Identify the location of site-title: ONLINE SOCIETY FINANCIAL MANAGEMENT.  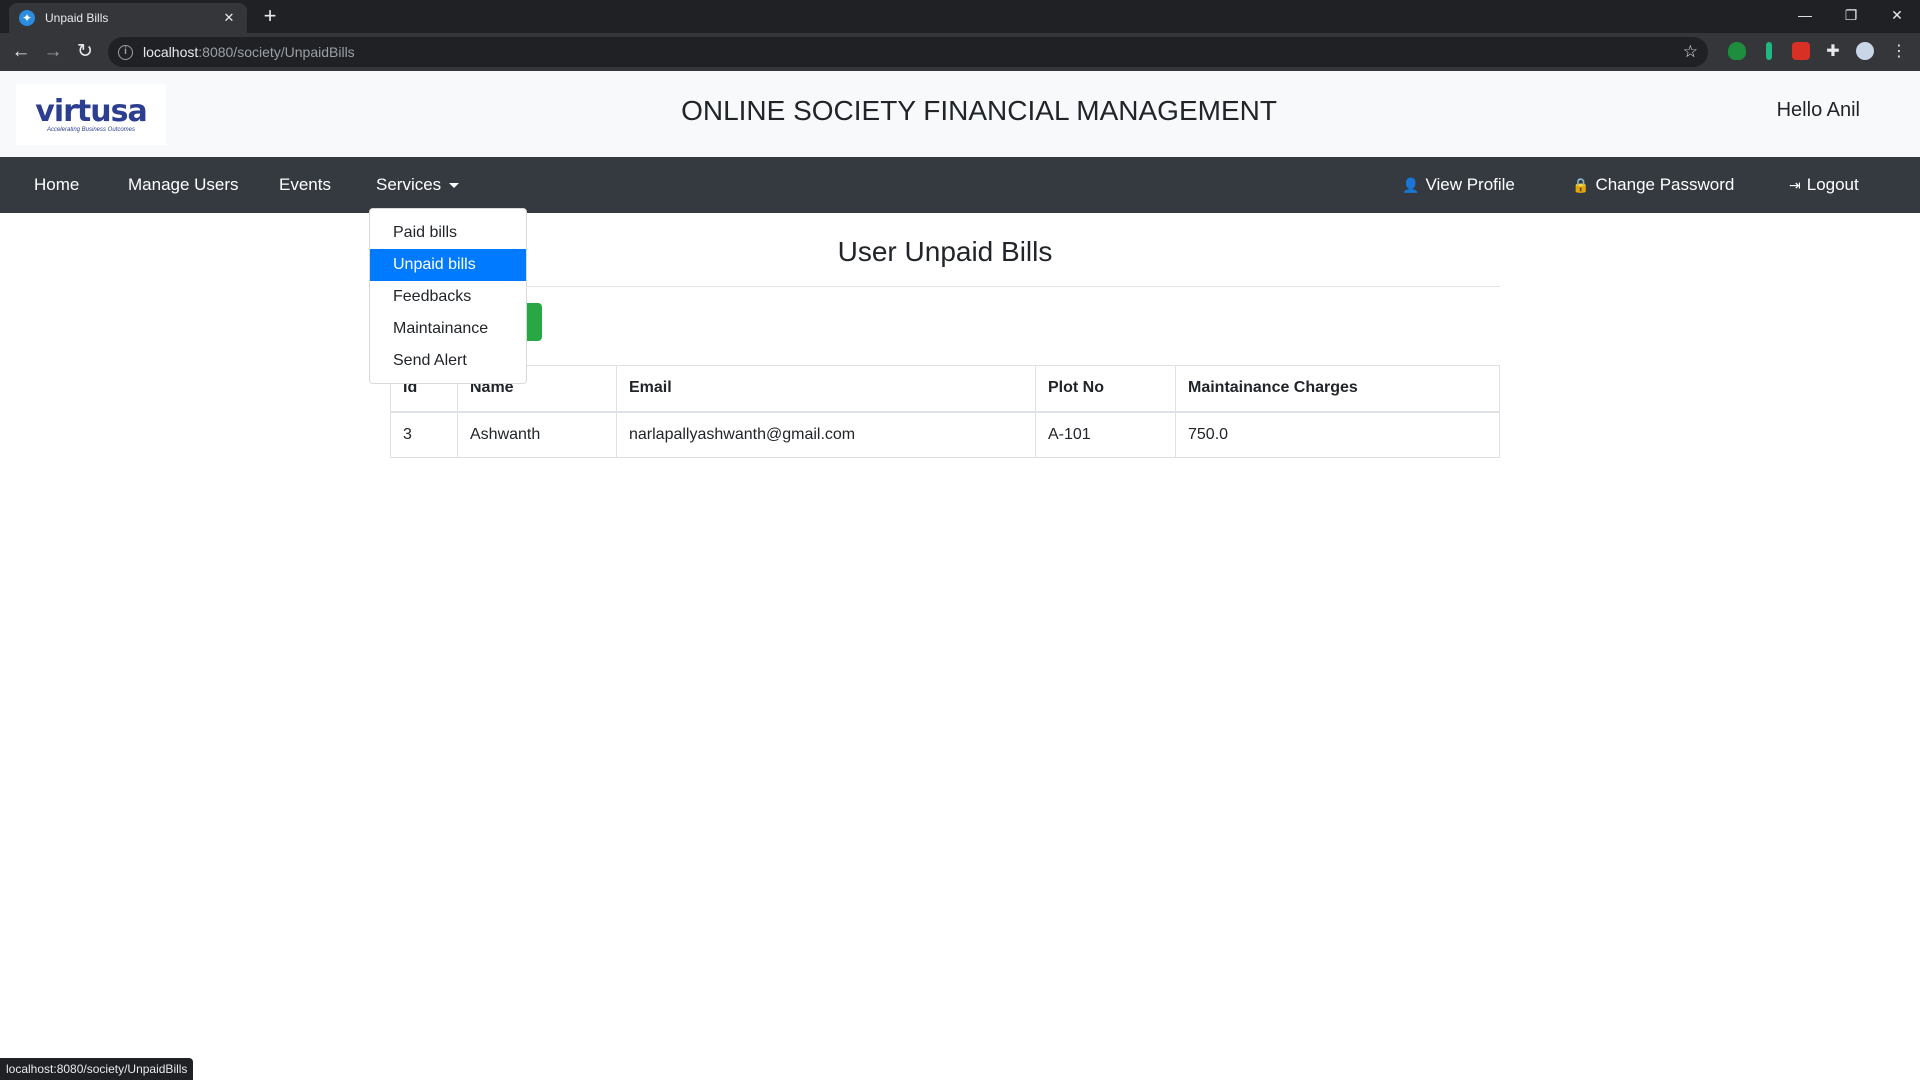
(979, 110).